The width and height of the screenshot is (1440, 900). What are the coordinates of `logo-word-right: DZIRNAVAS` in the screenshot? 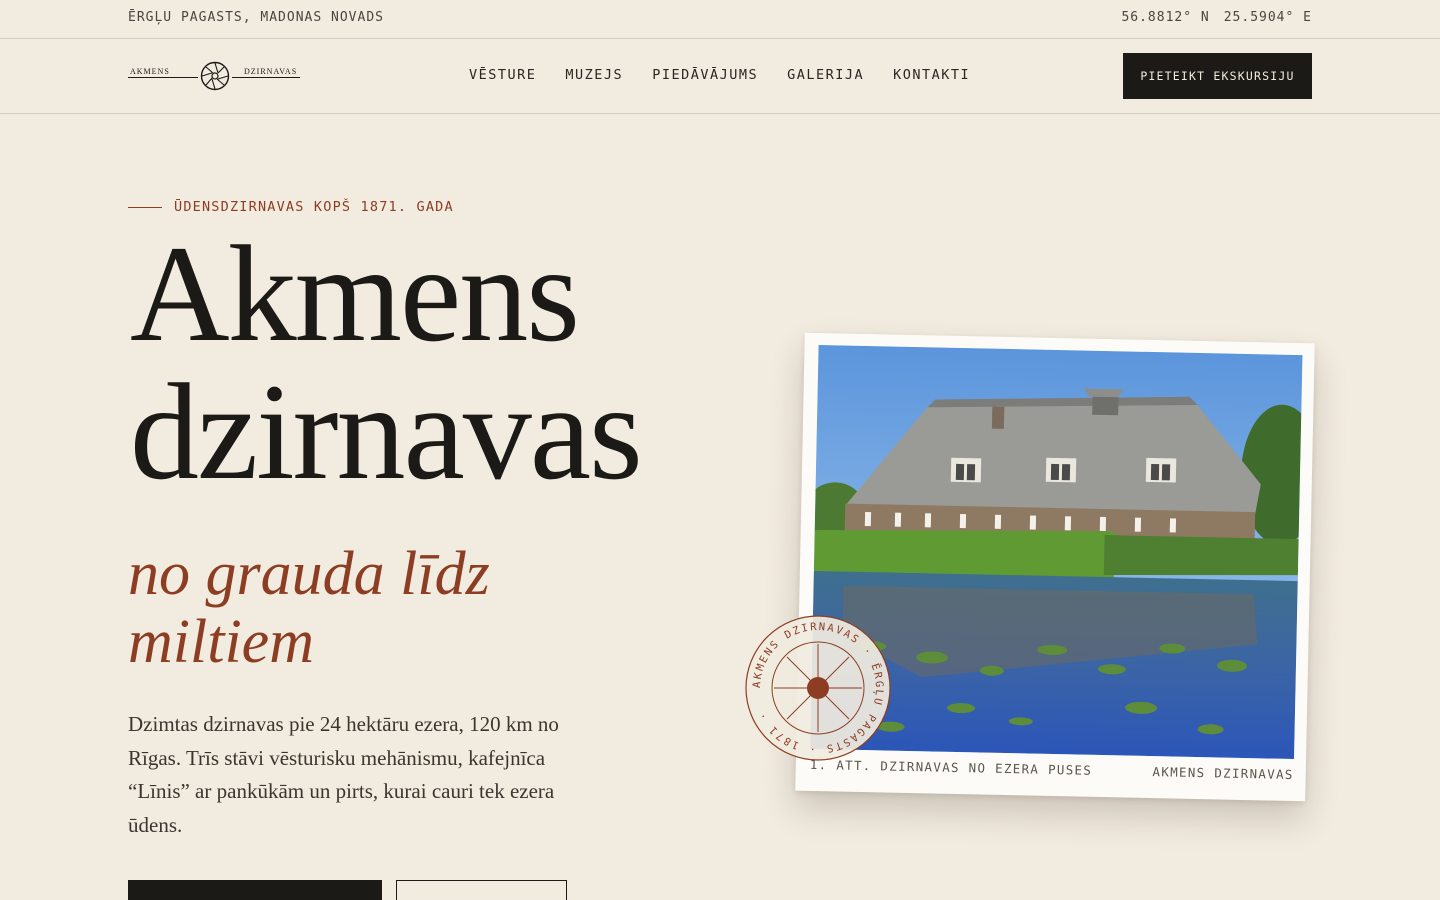 It's located at (271, 71).